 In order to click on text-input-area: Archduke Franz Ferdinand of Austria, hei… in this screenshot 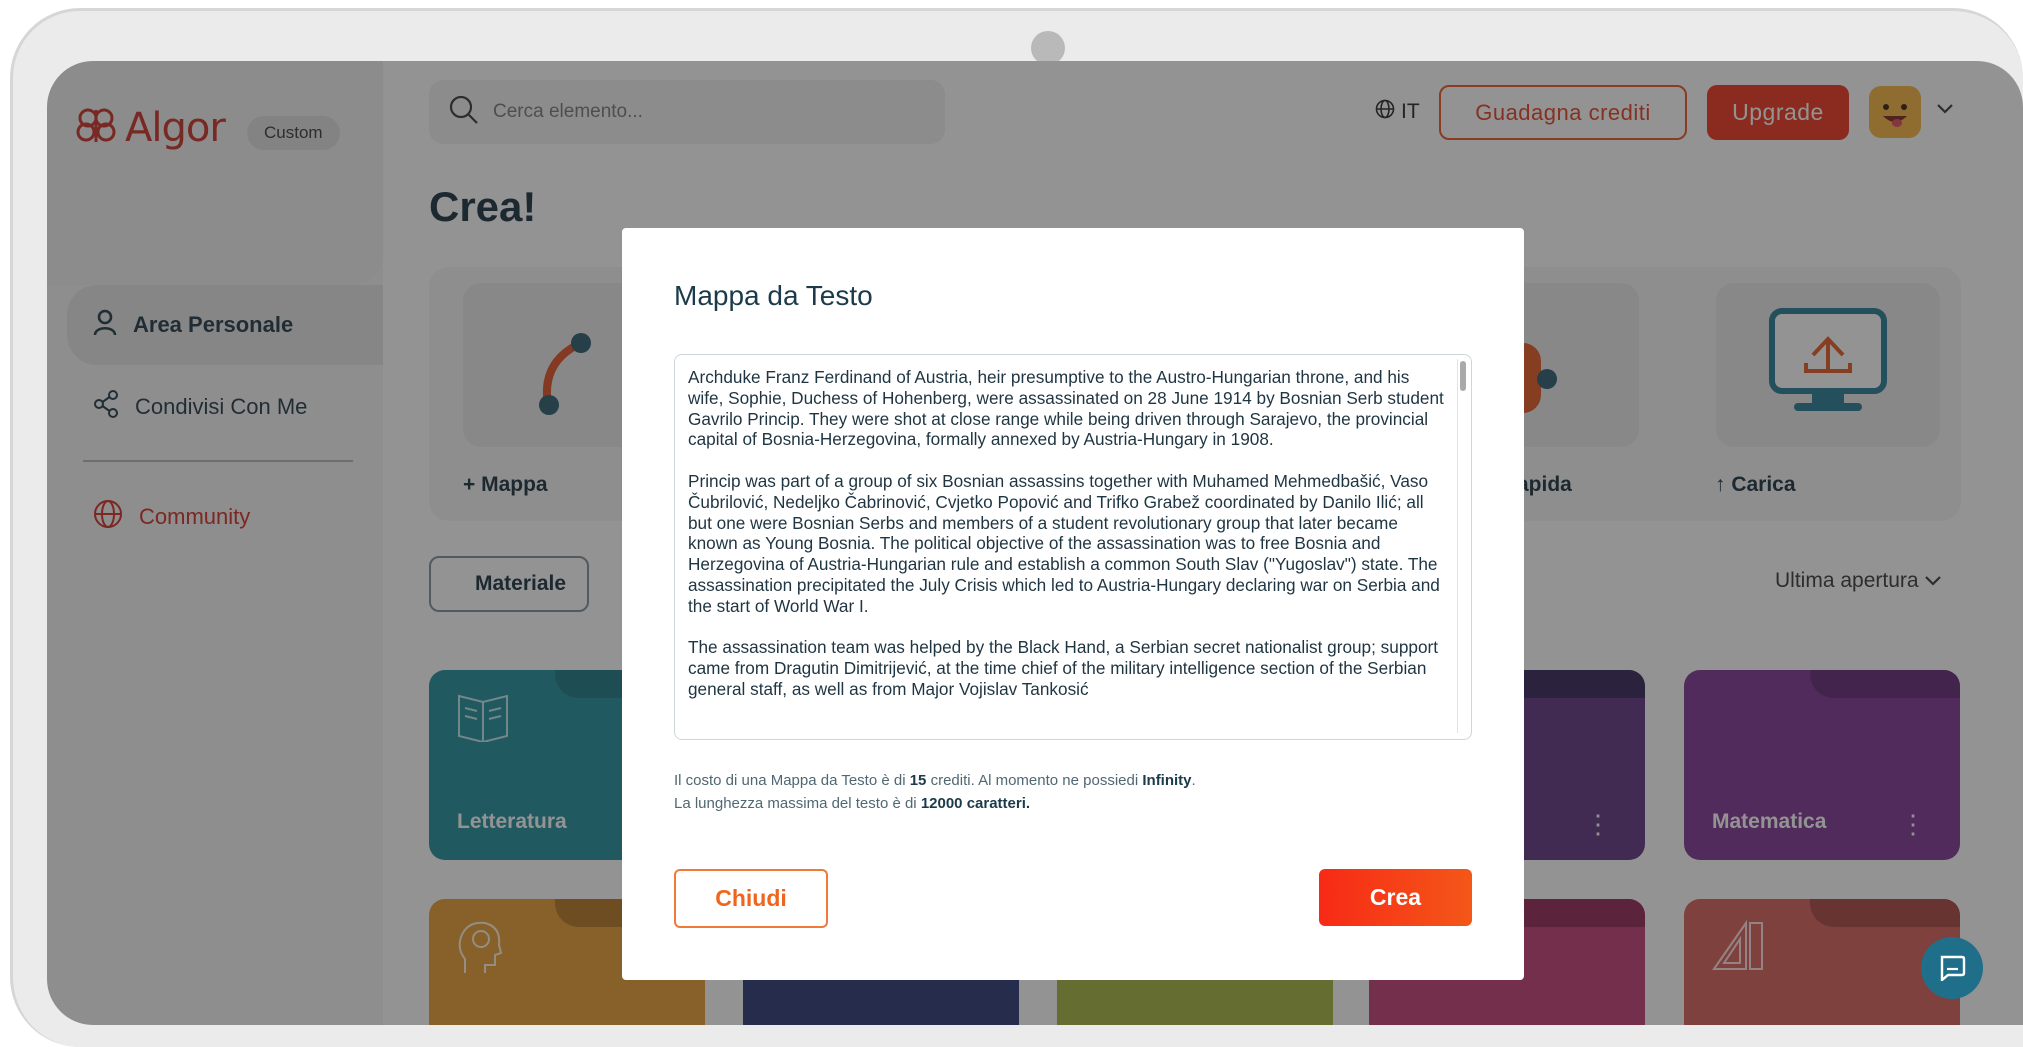, I will do `click(1073, 547)`.